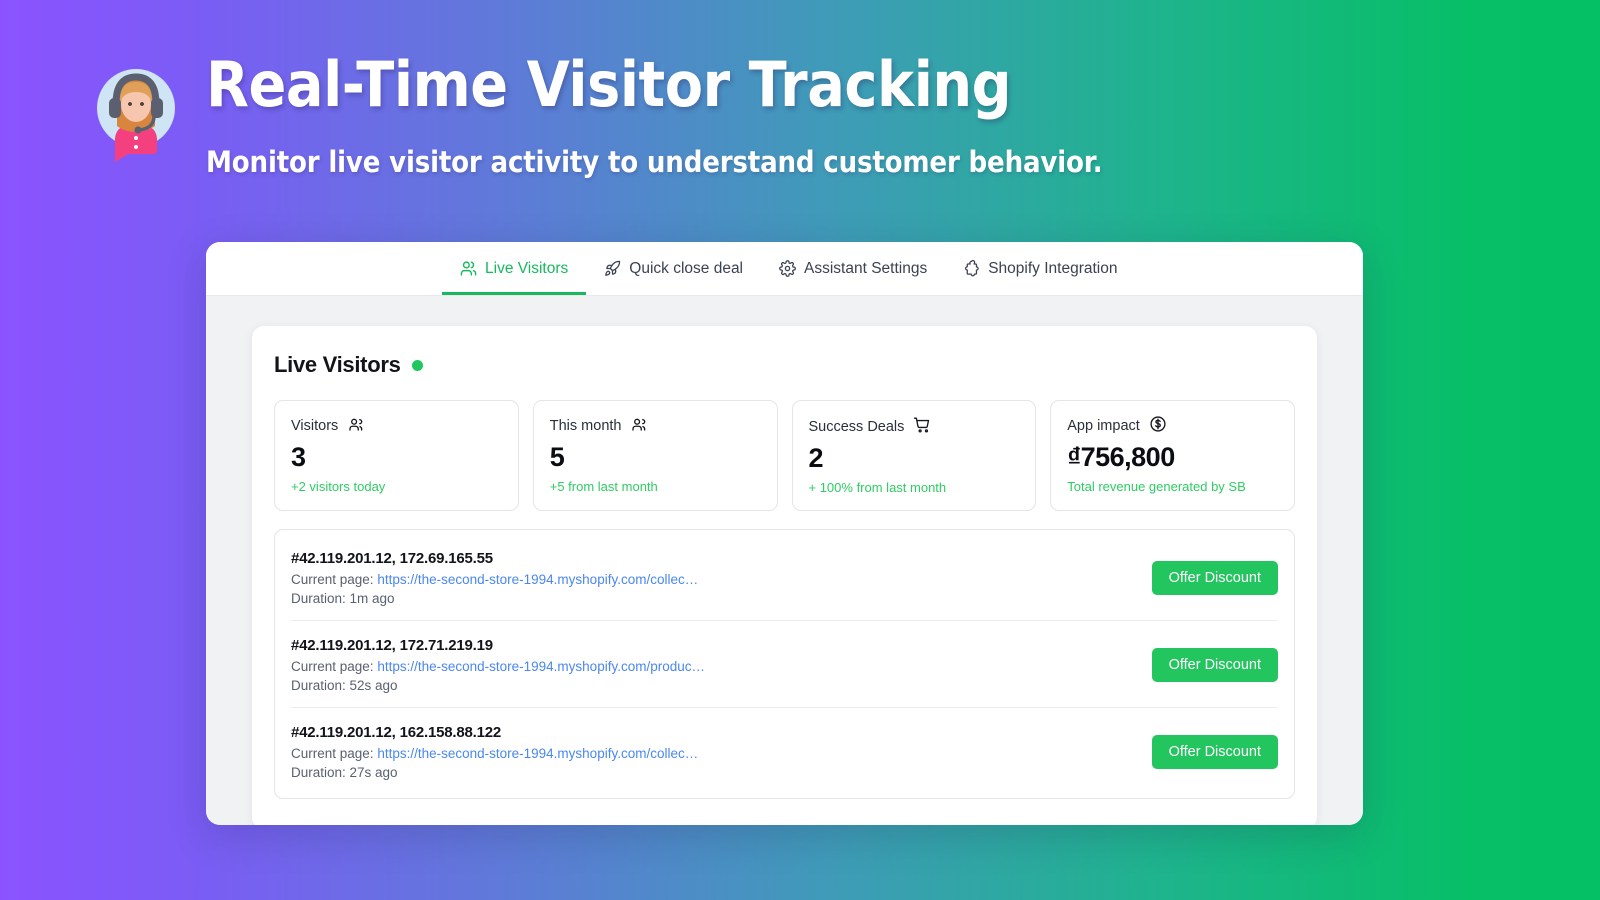  I want to click on tab-assistant-settings: Assistant Settings, so click(853, 268).